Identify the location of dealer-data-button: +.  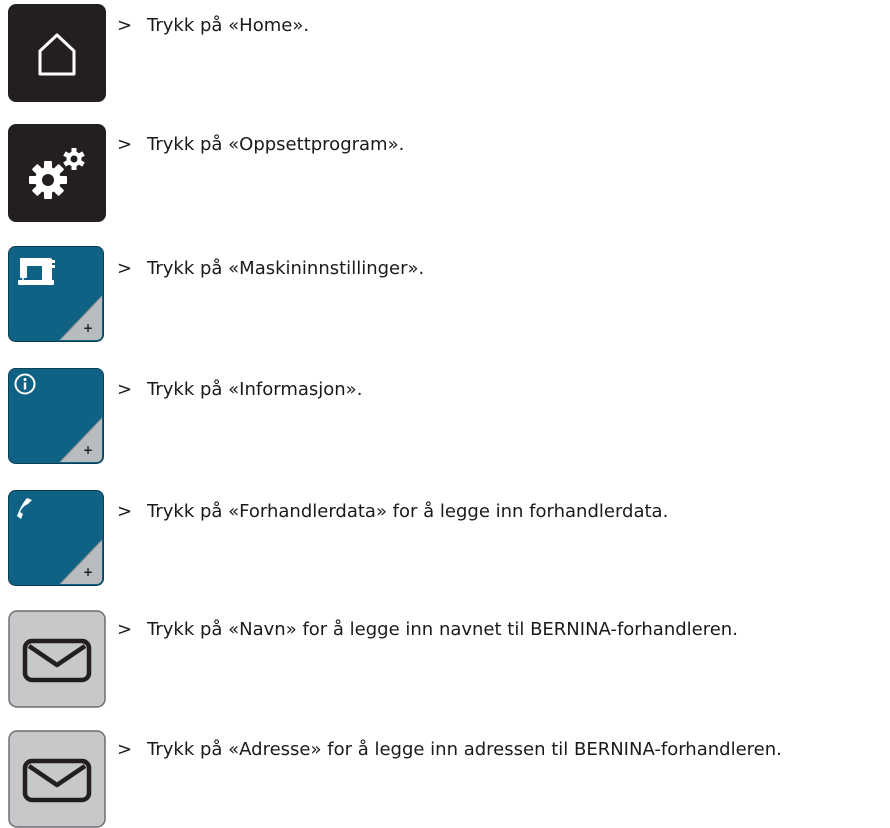
(56, 538).